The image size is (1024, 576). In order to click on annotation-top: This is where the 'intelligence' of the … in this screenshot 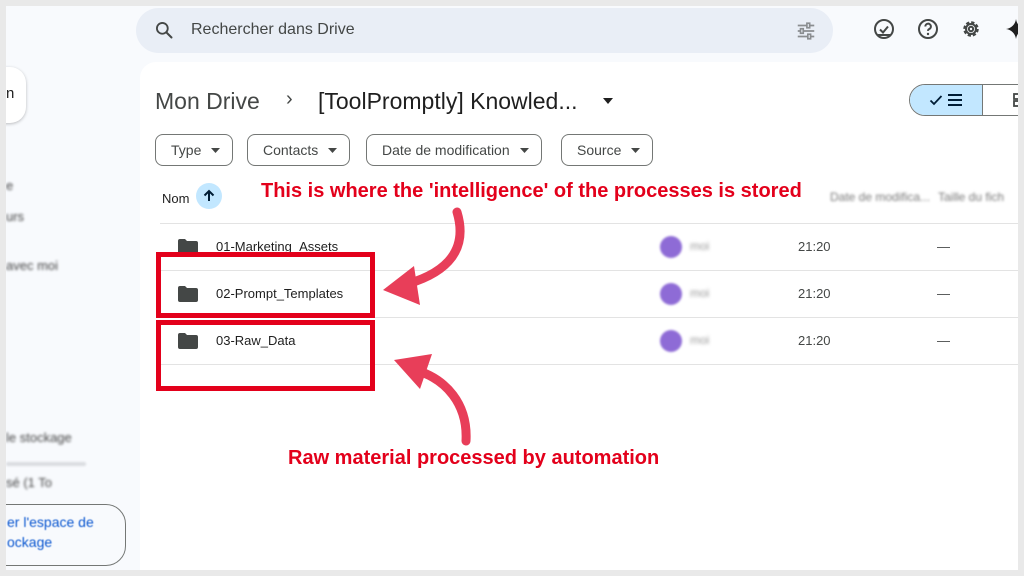, I will do `click(531, 191)`.